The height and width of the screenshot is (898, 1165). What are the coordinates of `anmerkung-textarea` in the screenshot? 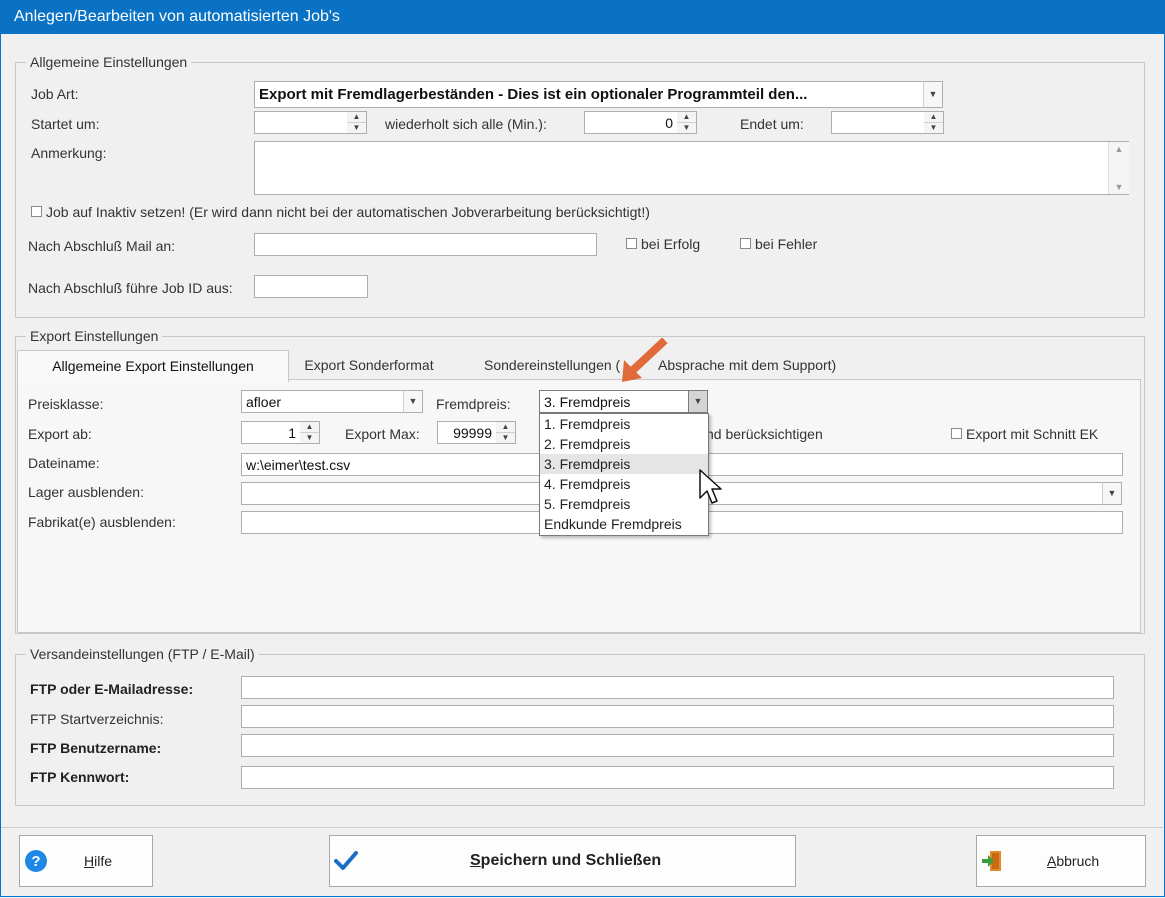 It's located at (691, 168).